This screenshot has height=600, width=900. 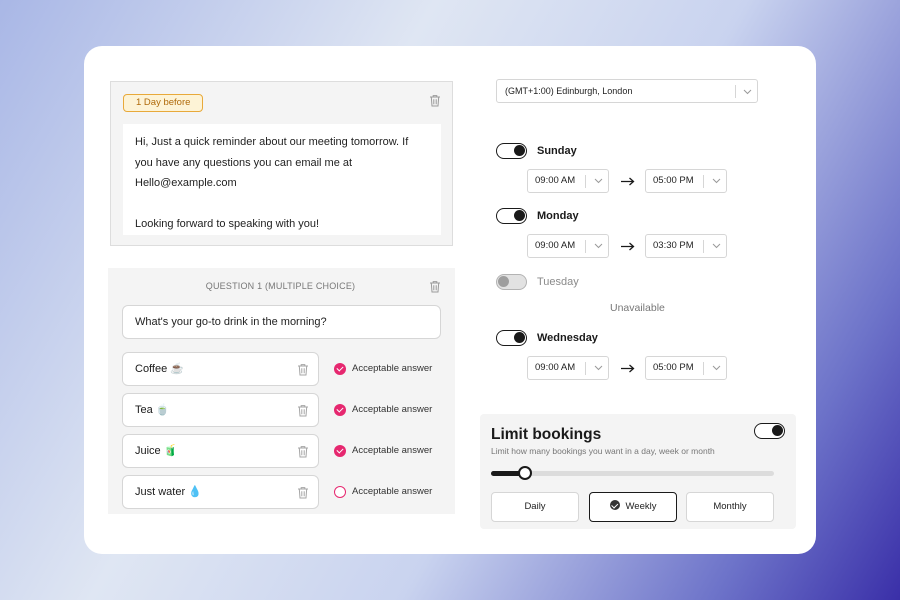 I want to click on question-input: What's your go-to drink in the morning?, so click(x=281, y=322).